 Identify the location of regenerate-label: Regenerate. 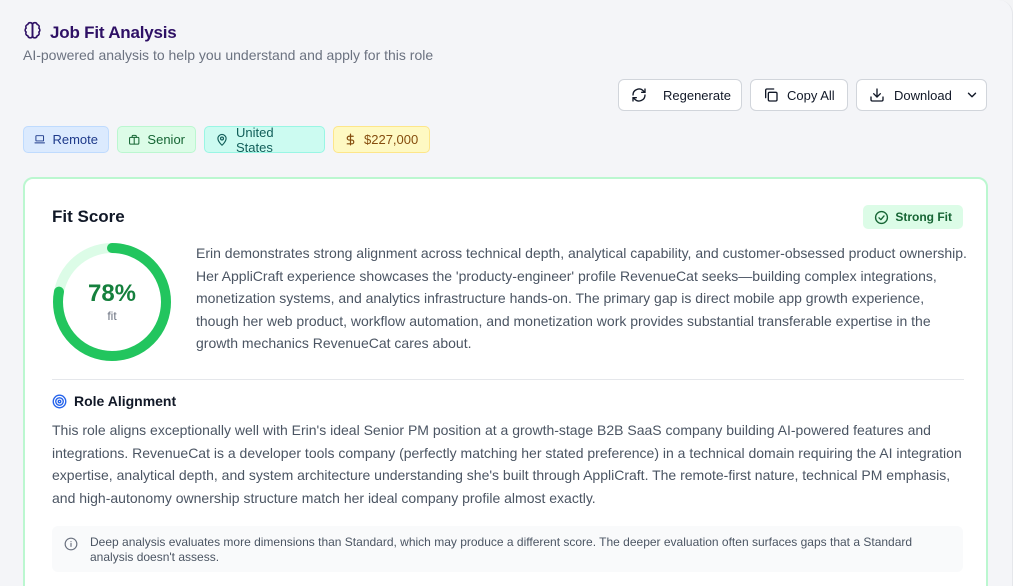
(697, 95).